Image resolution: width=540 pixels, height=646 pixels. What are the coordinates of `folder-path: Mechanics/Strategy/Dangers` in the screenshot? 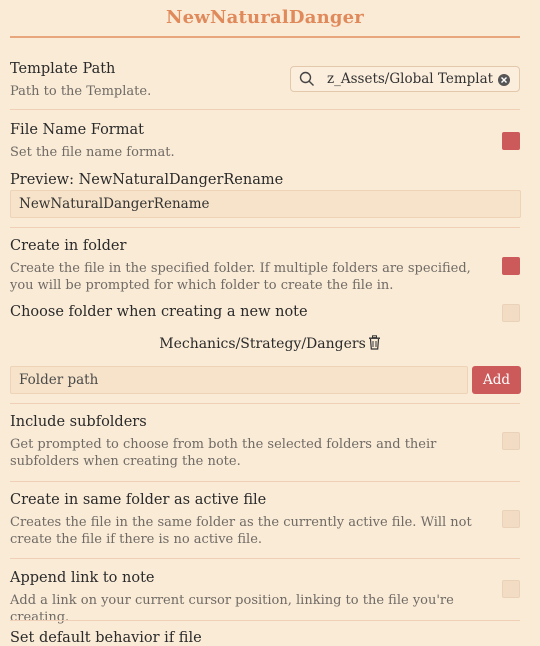 It's located at (262, 344).